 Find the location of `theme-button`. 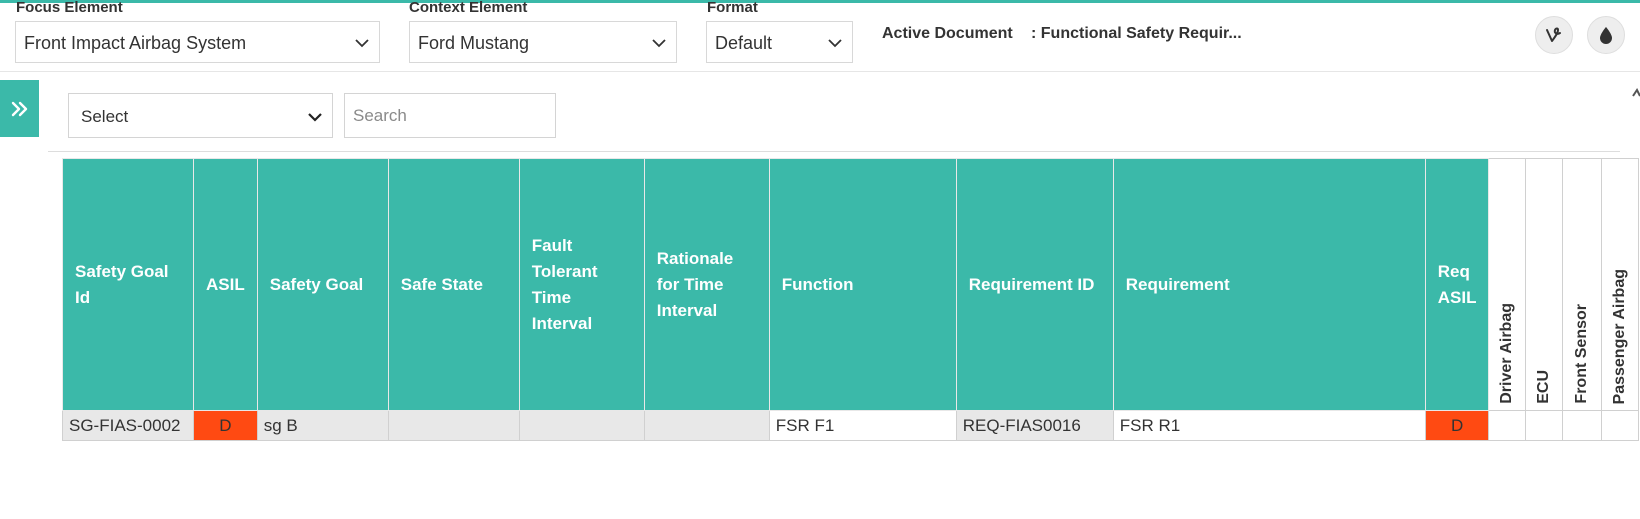

theme-button is located at coordinates (1606, 35).